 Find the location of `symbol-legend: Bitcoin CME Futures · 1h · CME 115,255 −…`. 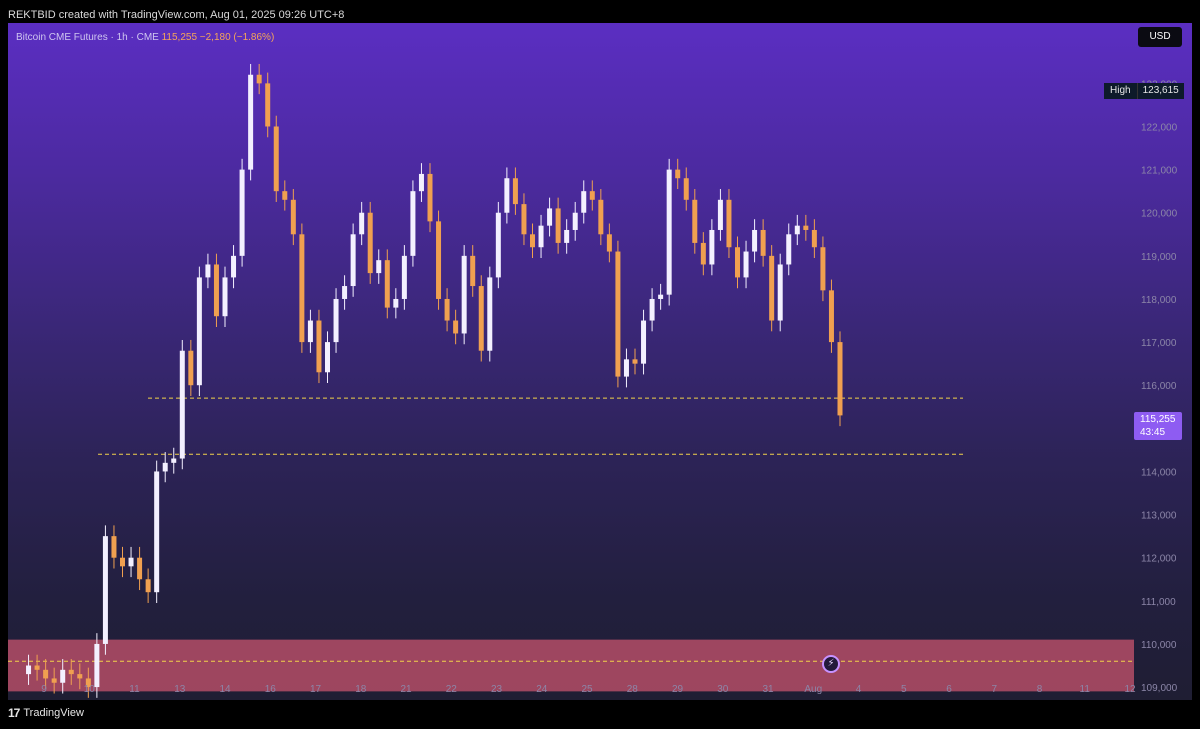

symbol-legend: Bitcoin CME Futures · 1h · CME 115,255 −… is located at coordinates (145, 37).